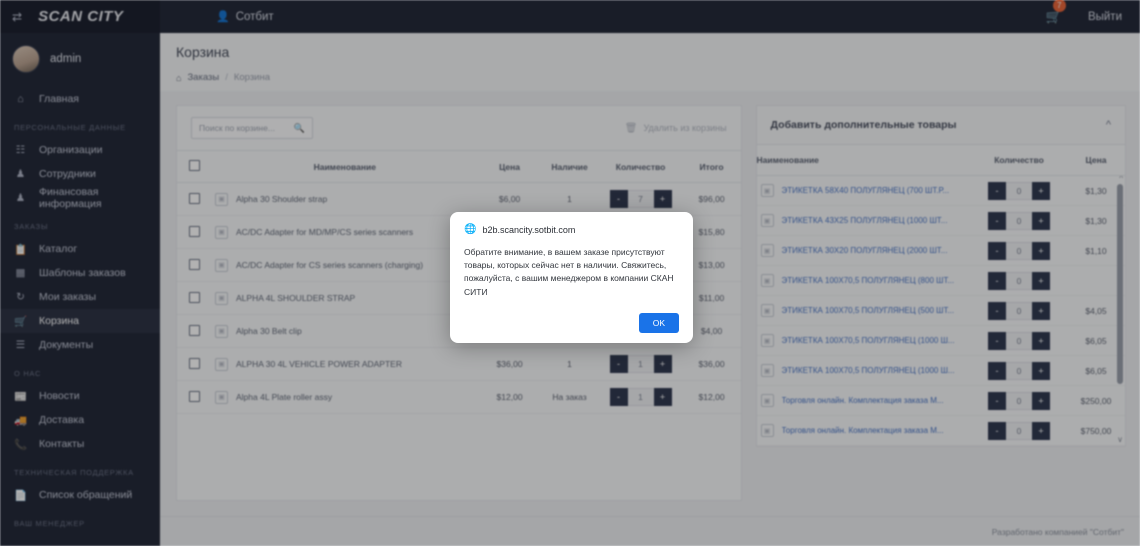 The height and width of the screenshot is (546, 1140). What do you see at coordinates (80, 321) in the screenshot?
I see `sidebar-item-korzina: 🛒 Корзина` at bounding box center [80, 321].